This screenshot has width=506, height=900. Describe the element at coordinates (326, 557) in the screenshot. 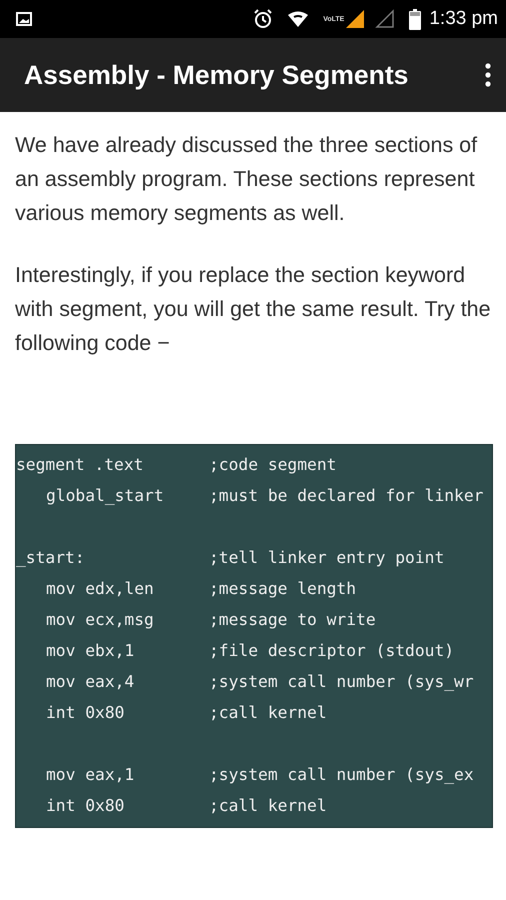

I see `code-comment: ;tell linker entry point` at that location.